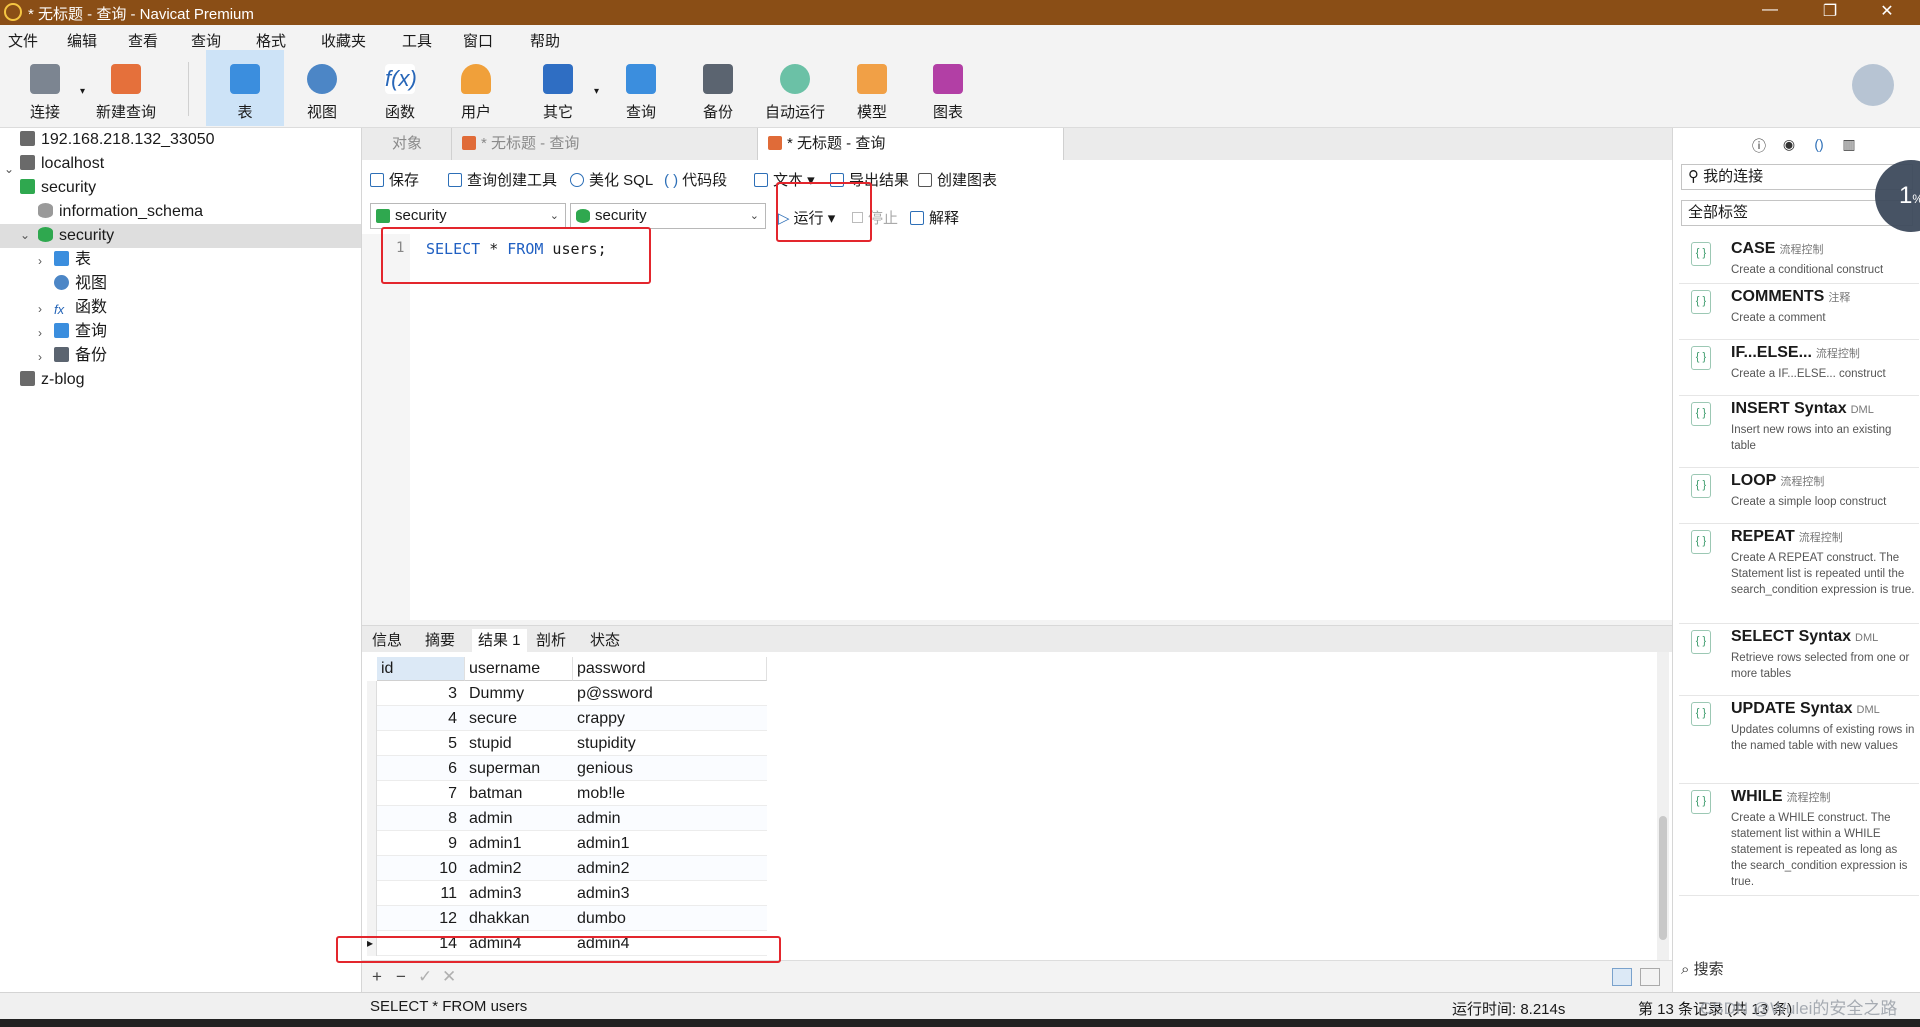 The width and height of the screenshot is (1920, 1027). Describe the element at coordinates (417, 893) in the screenshot. I see `cell-id: 11` at that location.